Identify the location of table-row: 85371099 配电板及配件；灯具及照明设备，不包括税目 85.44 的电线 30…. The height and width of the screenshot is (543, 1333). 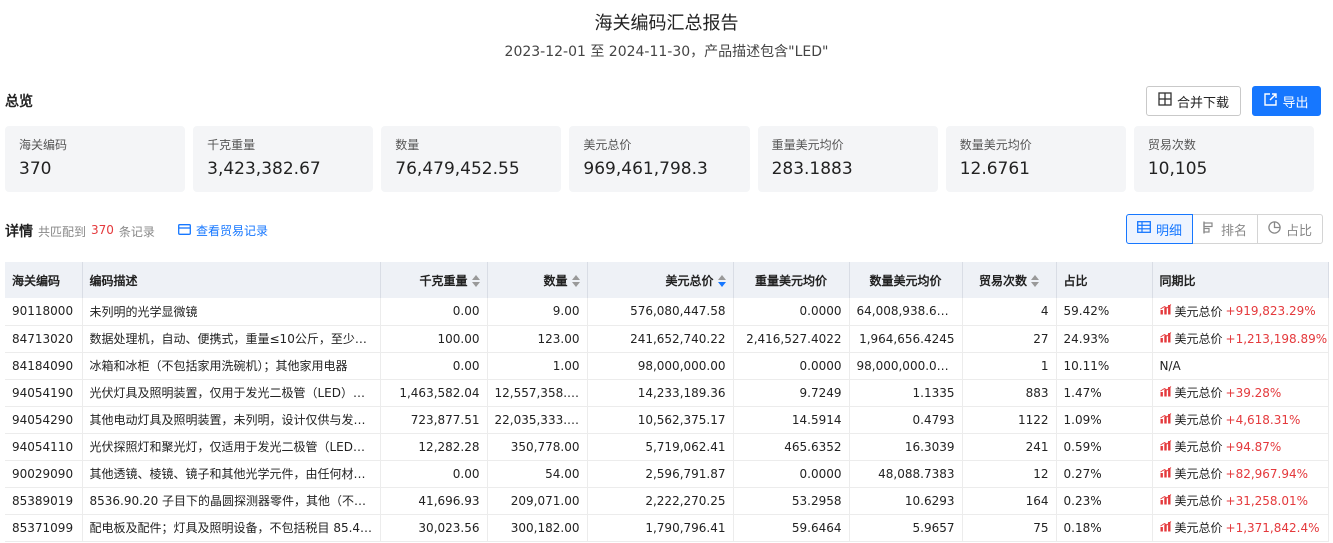
(667, 527).